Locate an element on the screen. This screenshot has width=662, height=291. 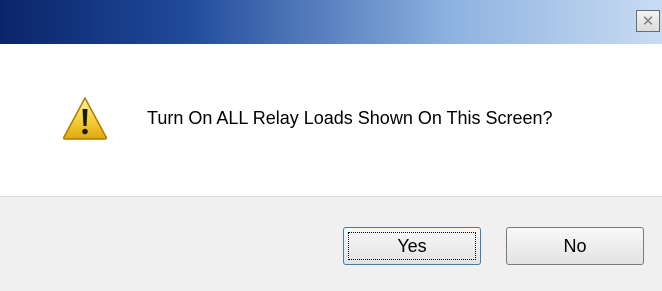
warning-icon is located at coordinates (85, 118).